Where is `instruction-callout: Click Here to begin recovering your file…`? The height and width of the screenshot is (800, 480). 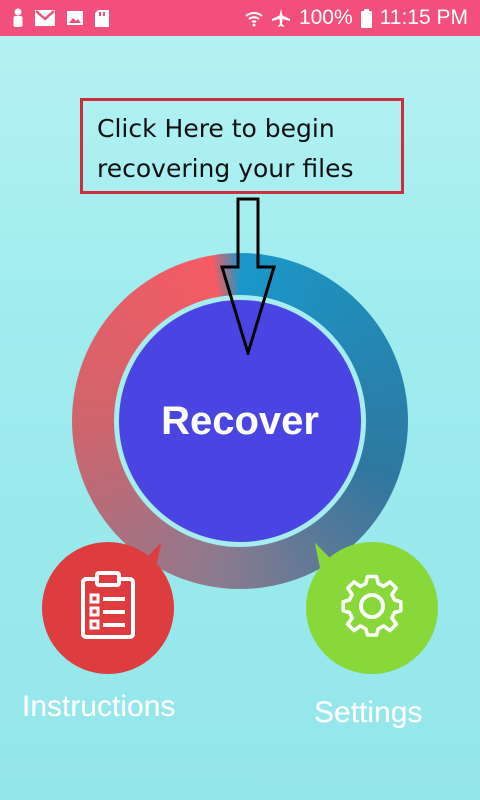
instruction-callout: Click Here to begin recovering your file… is located at coordinates (242, 146).